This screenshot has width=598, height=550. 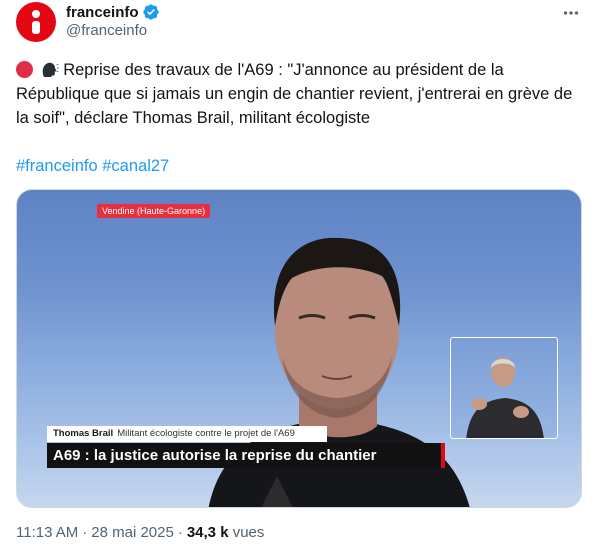 I want to click on tweet-header: franceinfo @franceinfo, so click(x=299, y=24).